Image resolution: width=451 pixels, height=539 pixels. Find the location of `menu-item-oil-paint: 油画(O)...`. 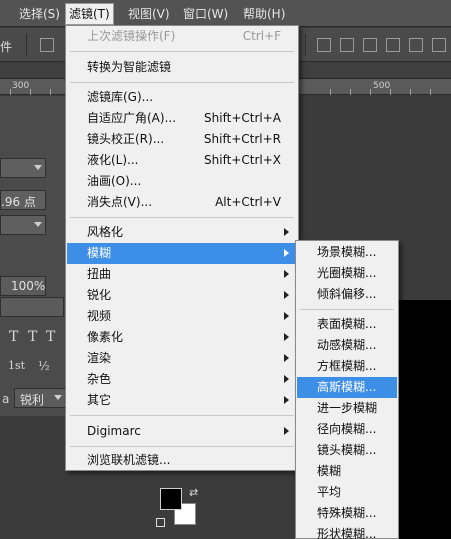

menu-item-oil-paint: 油画(O)... is located at coordinates (182, 181).